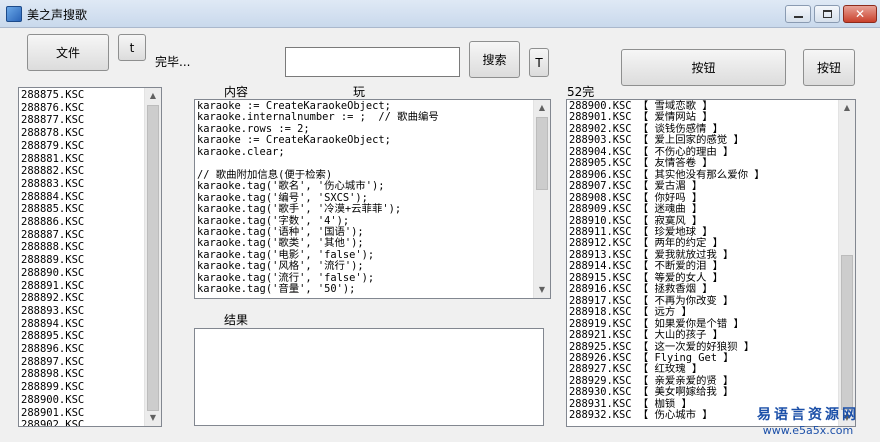 The width and height of the screenshot is (880, 442). What do you see at coordinates (236, 320) in the screenshot?
I see `result-label: 结果` at bounding box center [236, 320].